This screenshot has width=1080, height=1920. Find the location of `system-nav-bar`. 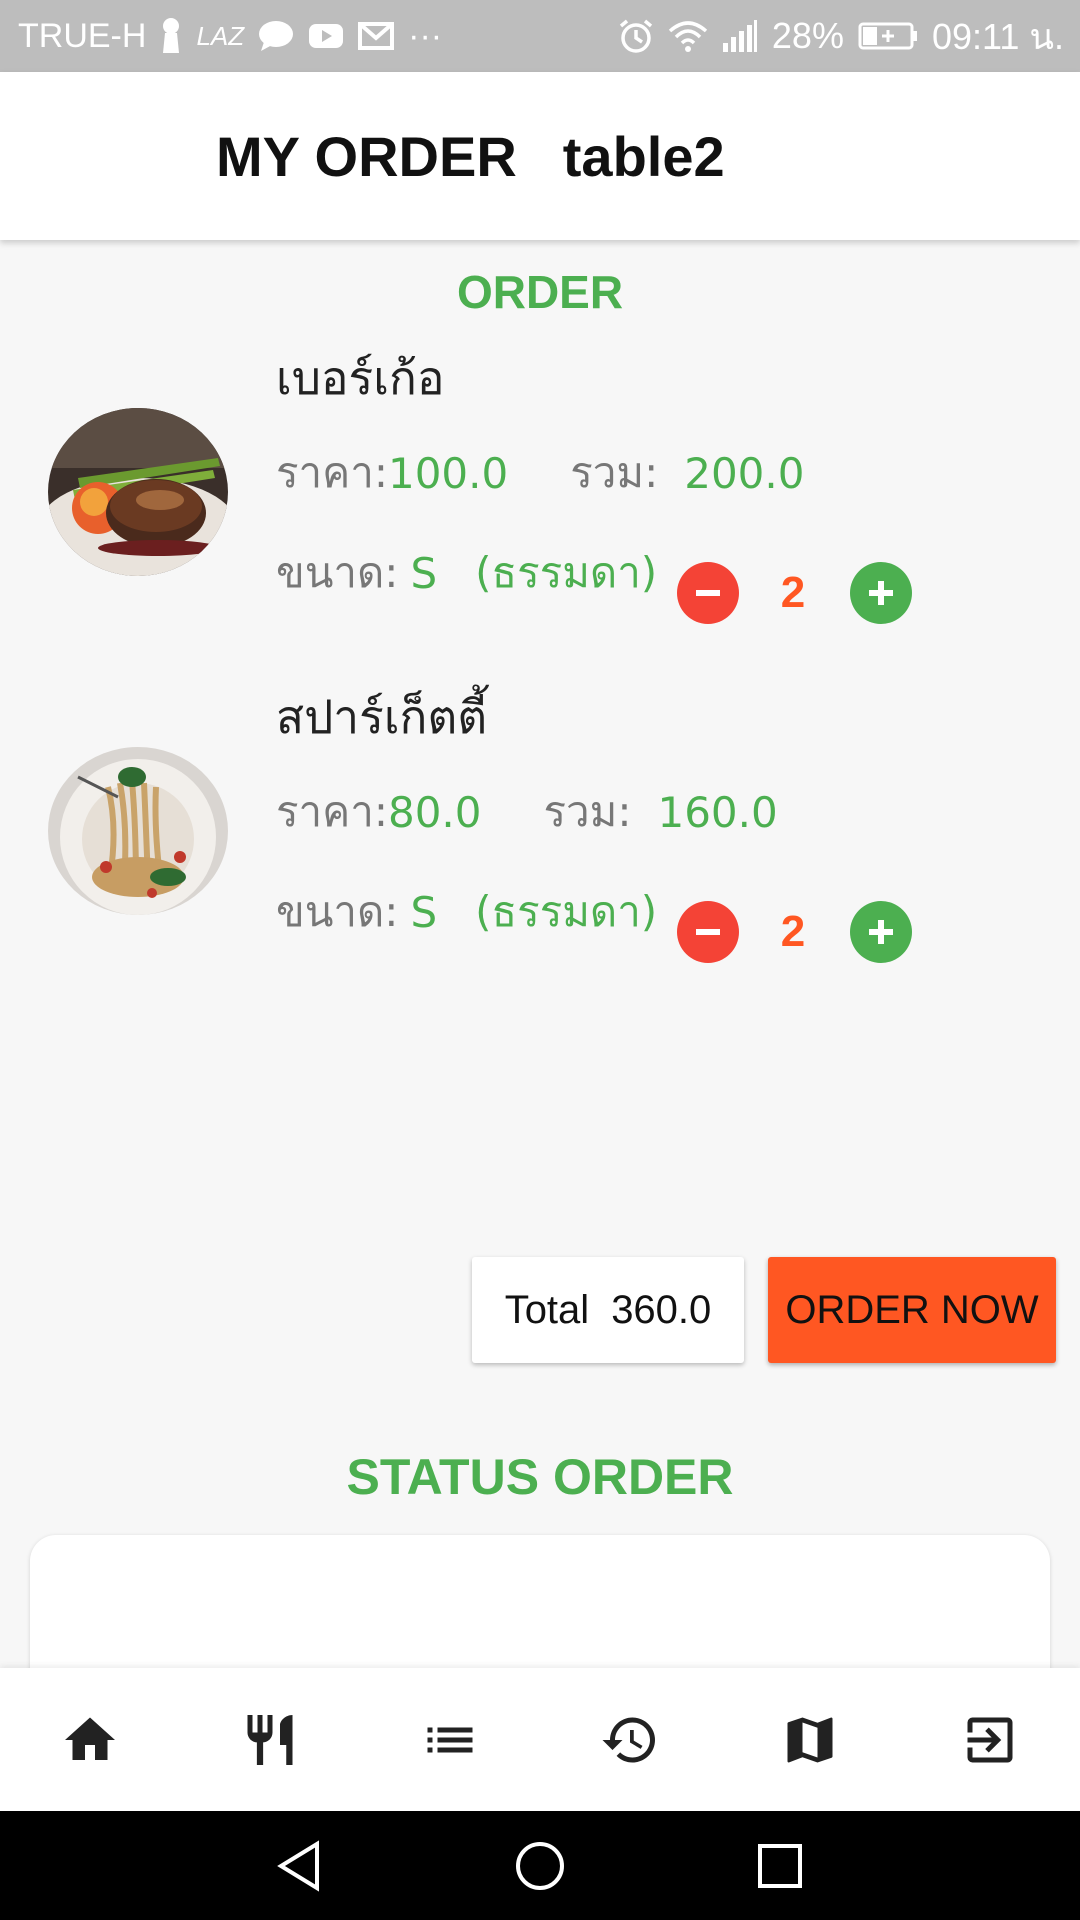

system-nav-bar is located at coordinates (540, 1865).